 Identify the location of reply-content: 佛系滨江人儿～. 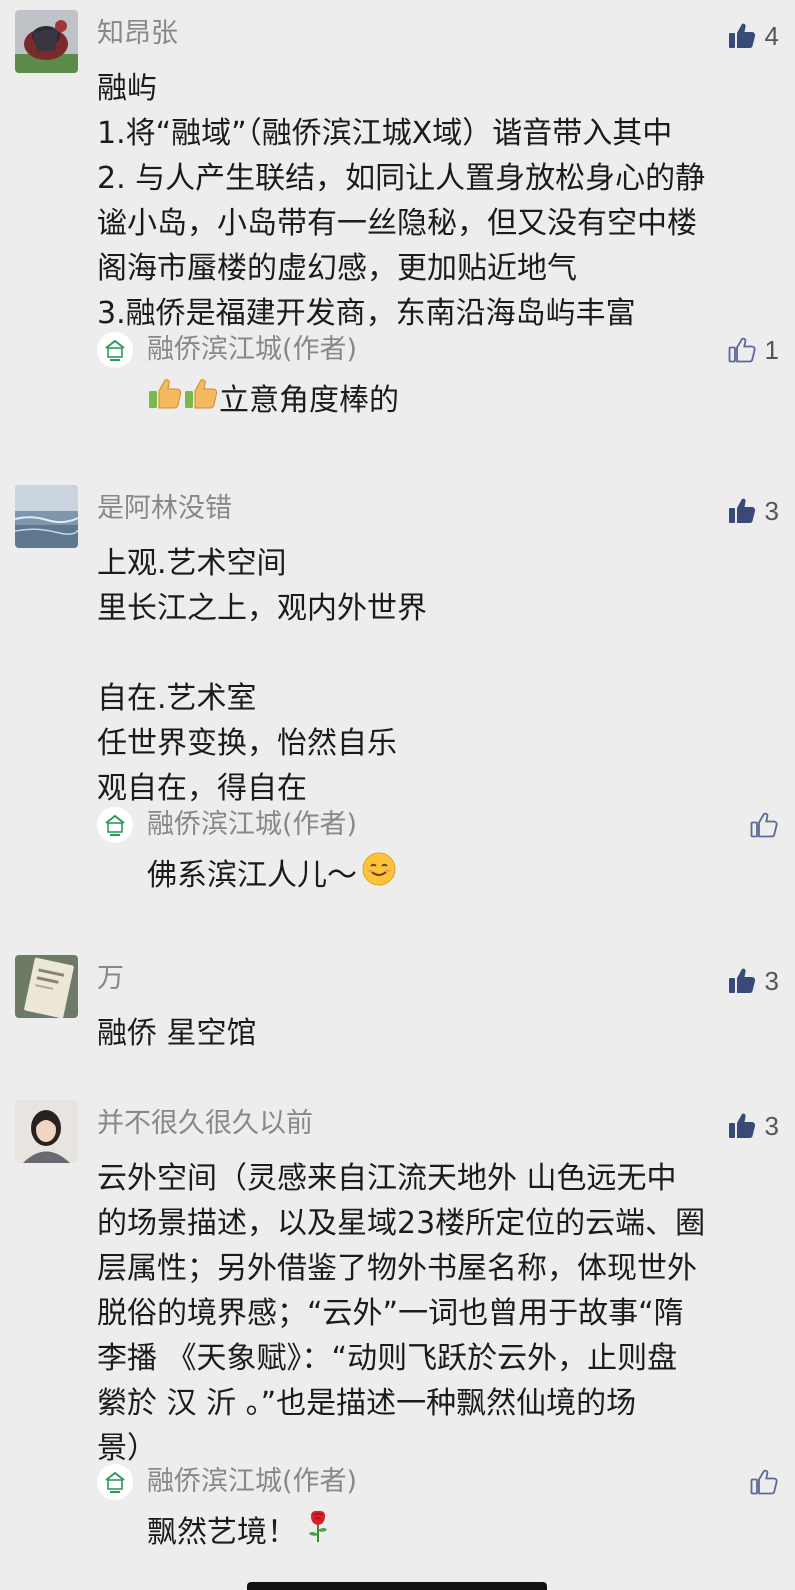
(272, 875).